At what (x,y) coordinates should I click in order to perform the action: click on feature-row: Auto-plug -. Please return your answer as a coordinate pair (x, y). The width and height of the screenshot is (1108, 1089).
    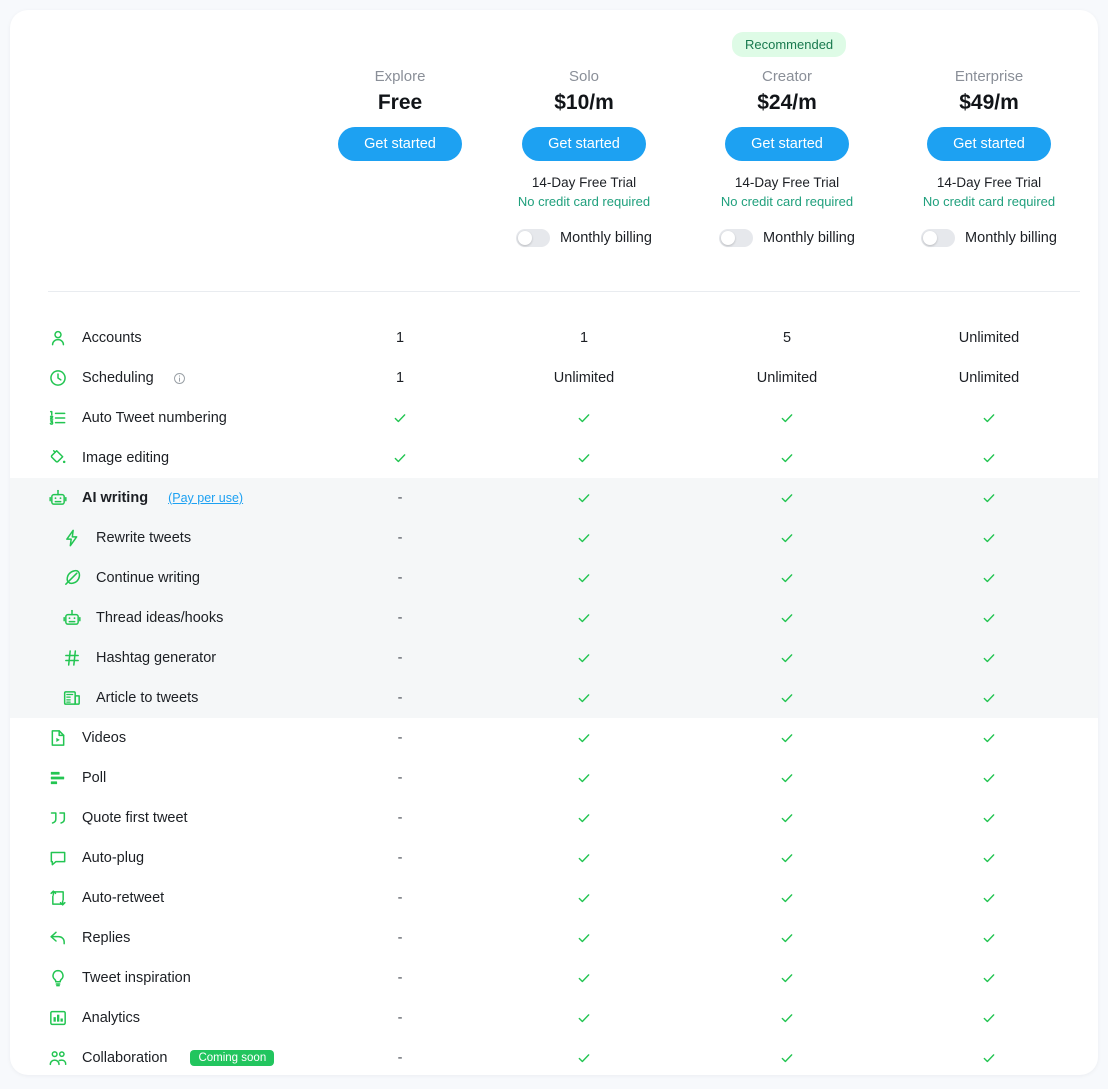
    Looking at the image, I should click on (554, 858).